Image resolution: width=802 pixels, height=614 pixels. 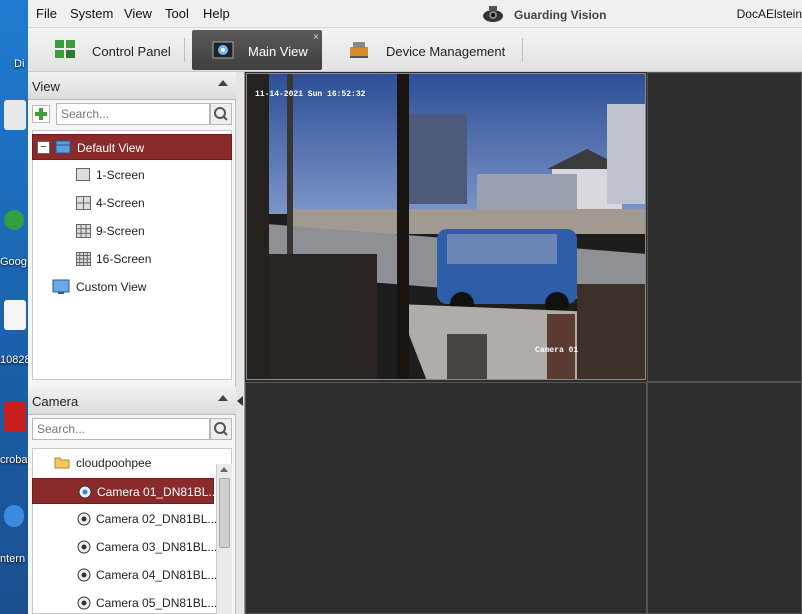 What do you see at coordinates (111, 287) in the screenshot?
I see `tree-item-label: Custom View` at bounding box center [111, 287].